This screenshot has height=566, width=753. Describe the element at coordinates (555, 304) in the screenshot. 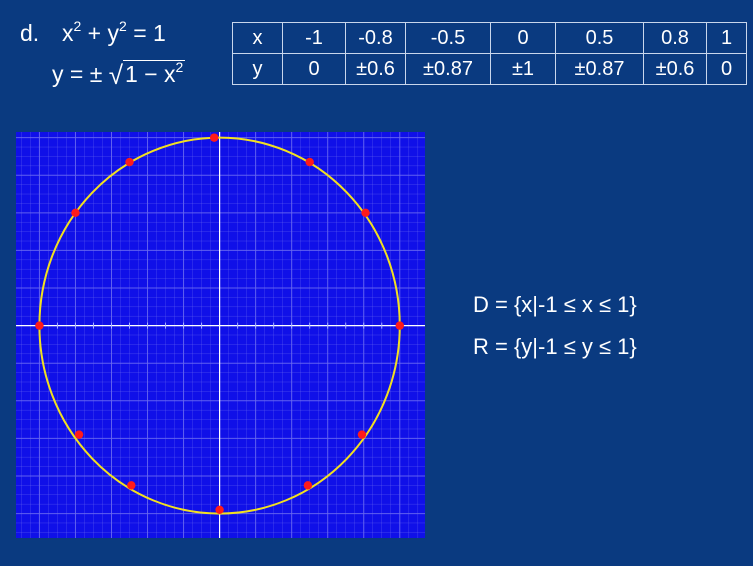

I see `domain-text: D = {x|-1 ≤ x ≤ 1}` at that location.